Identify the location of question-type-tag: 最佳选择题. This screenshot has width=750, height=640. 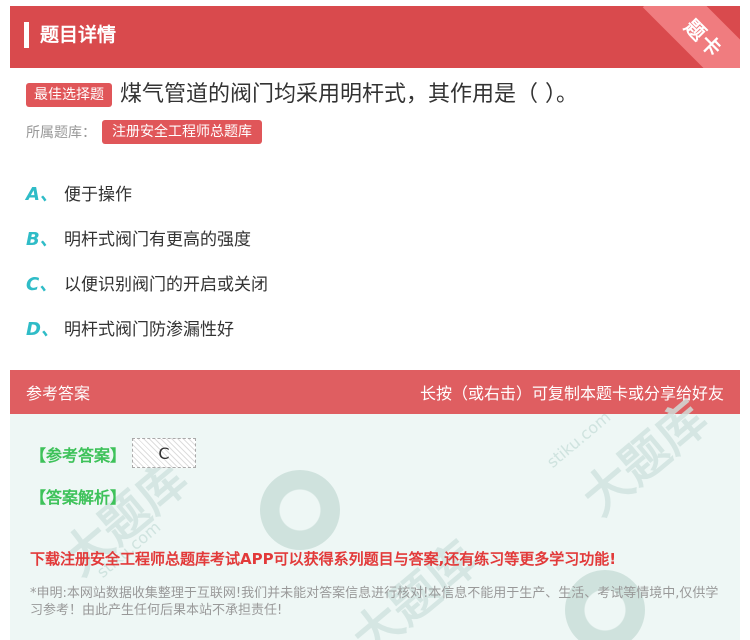
(69, 95).